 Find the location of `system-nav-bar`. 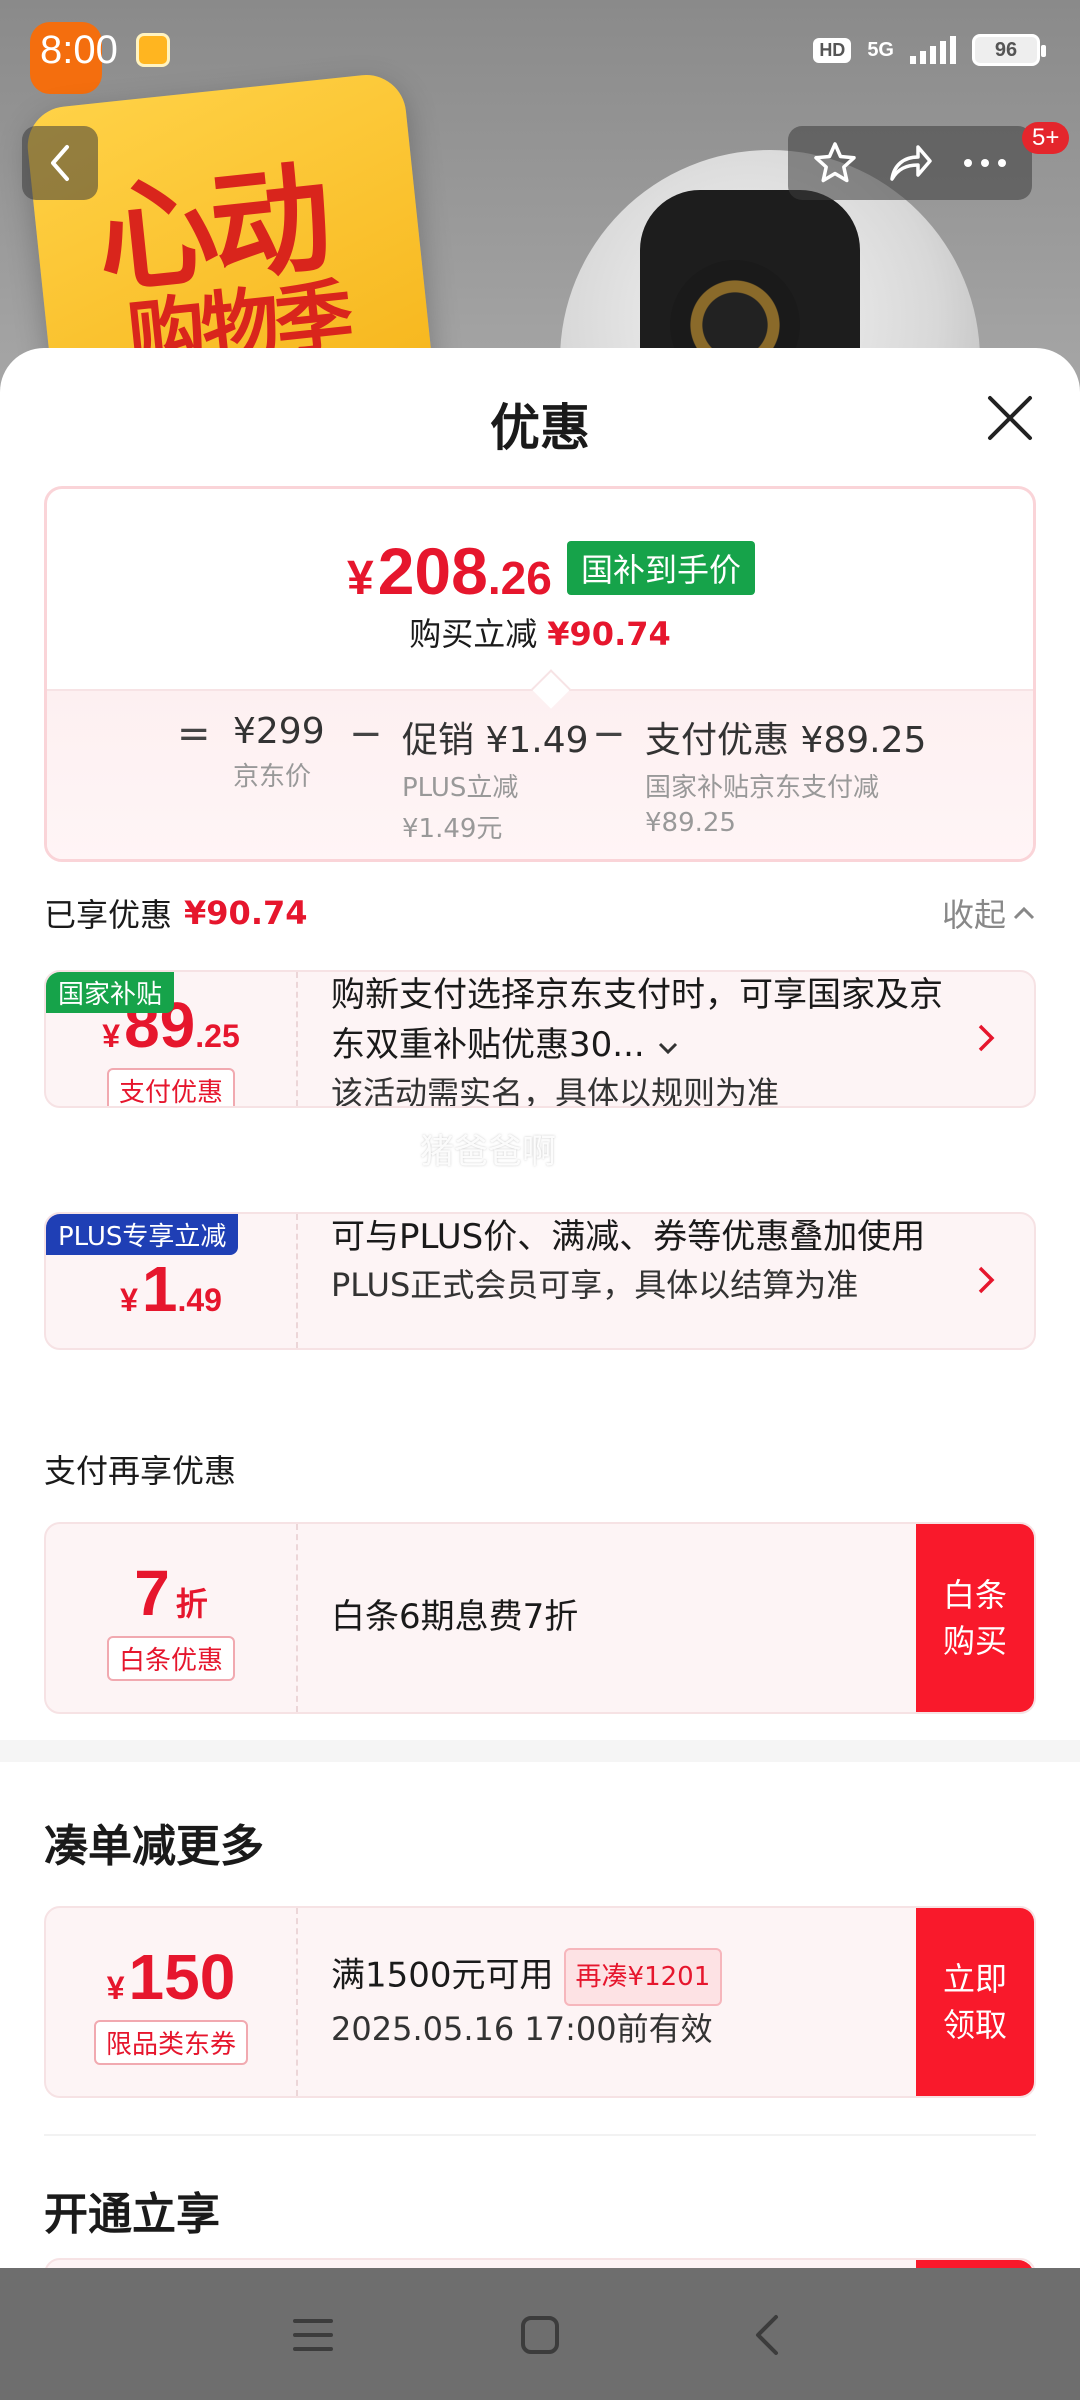

system-nav-bar is located at coordinates (540, 2335).